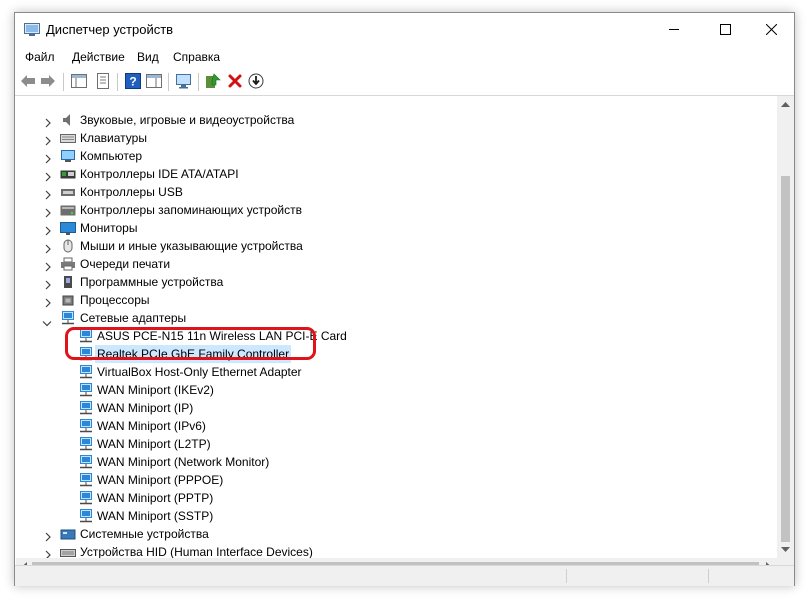 The image size is (809, 600). What do you see at coordinates (68, 192) in the screenshot?
I see `usb-icon` at bounding box center [68, 192].